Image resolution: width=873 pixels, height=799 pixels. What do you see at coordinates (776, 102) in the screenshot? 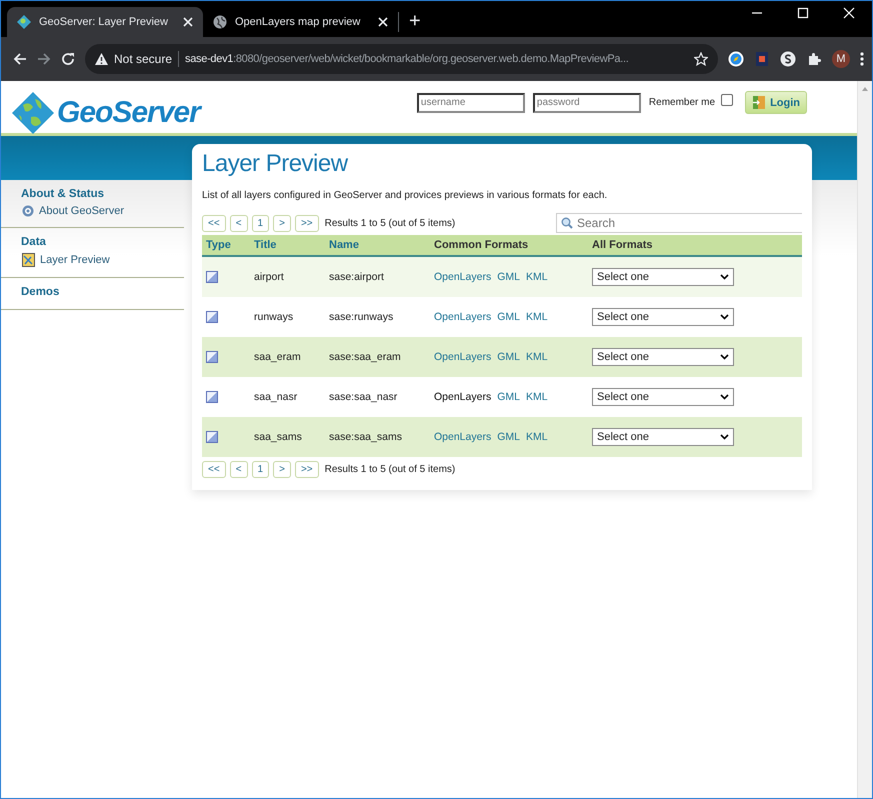
I see `login-button: Login` at bounding box center [776, 102].